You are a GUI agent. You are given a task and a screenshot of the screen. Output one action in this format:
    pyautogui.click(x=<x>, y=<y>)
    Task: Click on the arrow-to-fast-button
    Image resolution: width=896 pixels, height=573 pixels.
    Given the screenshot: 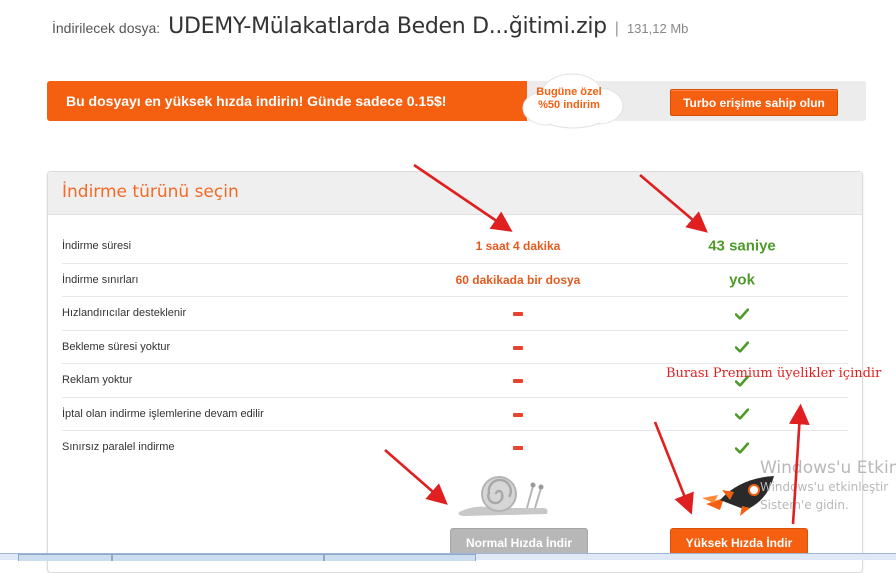 What is the action you would take?
    pyautogui.click(x=673, y=468)
    